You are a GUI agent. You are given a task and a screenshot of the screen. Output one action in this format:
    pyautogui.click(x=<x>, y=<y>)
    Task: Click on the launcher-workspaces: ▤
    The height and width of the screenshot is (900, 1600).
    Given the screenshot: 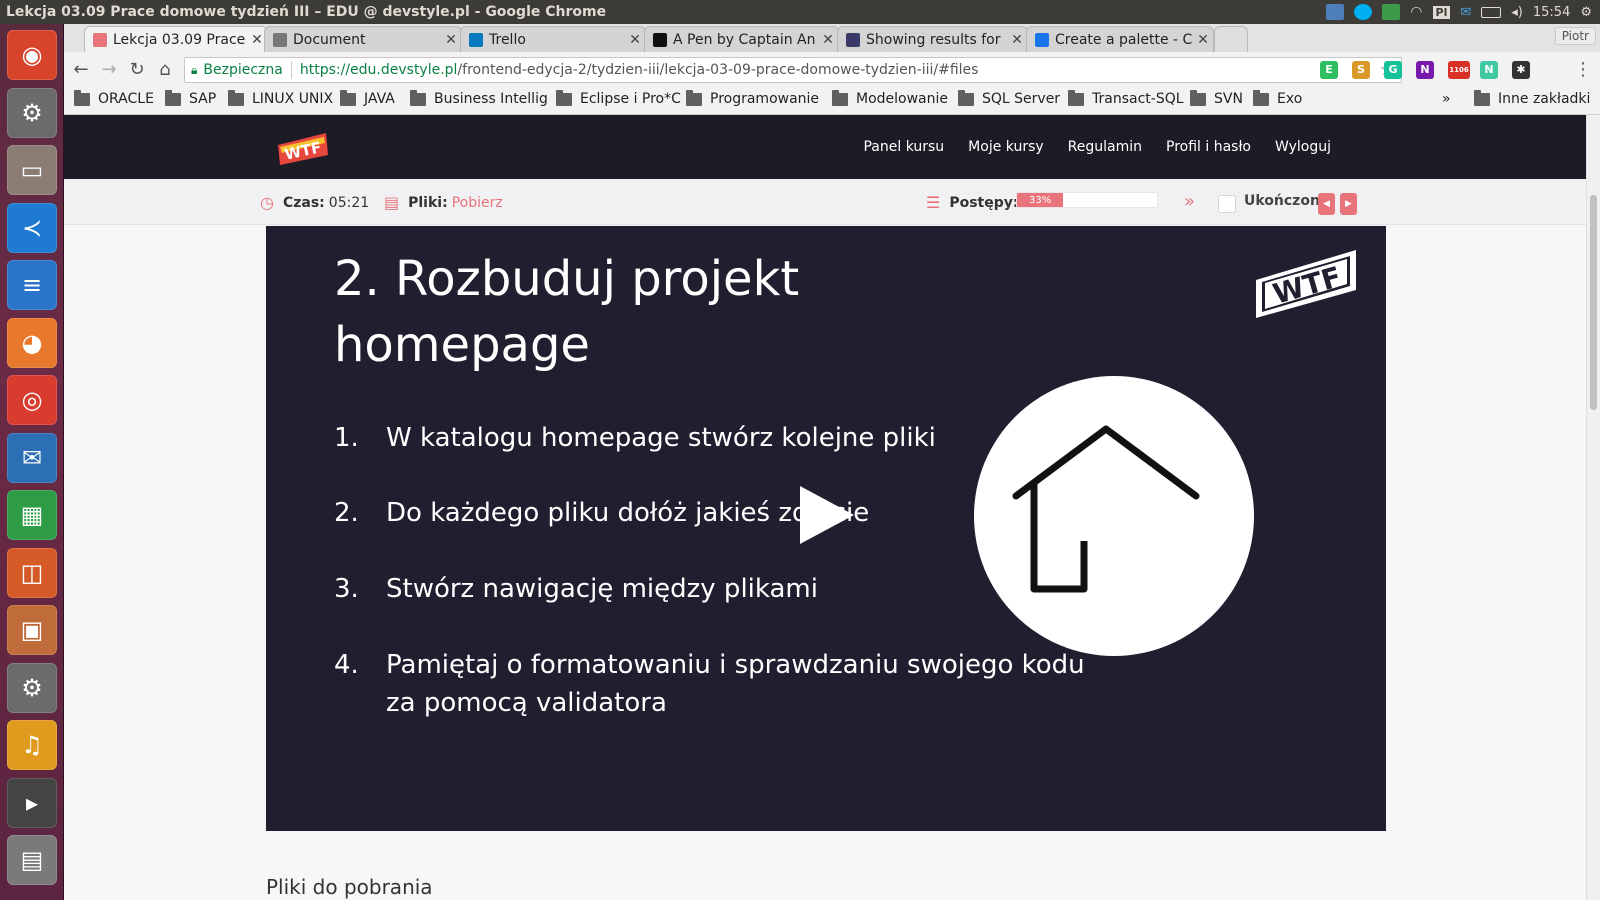 What is the action you would take?
    pyautogui.click(x=32, y=860)
    